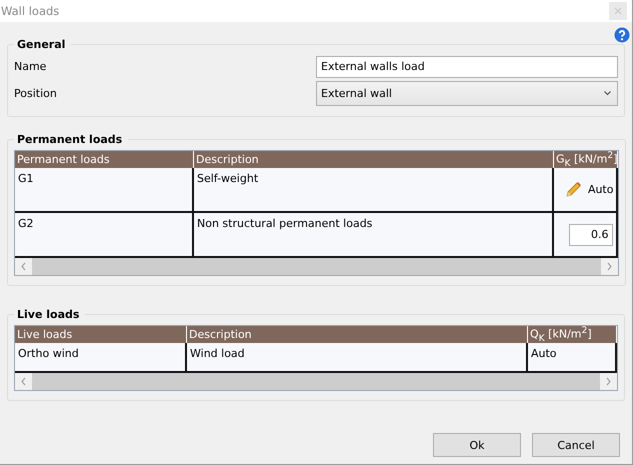 This screenshot has width=633, height=465. I want to click on column-header: Q$_{K}$ [kN/m$^{2}$], so click(572, 334).